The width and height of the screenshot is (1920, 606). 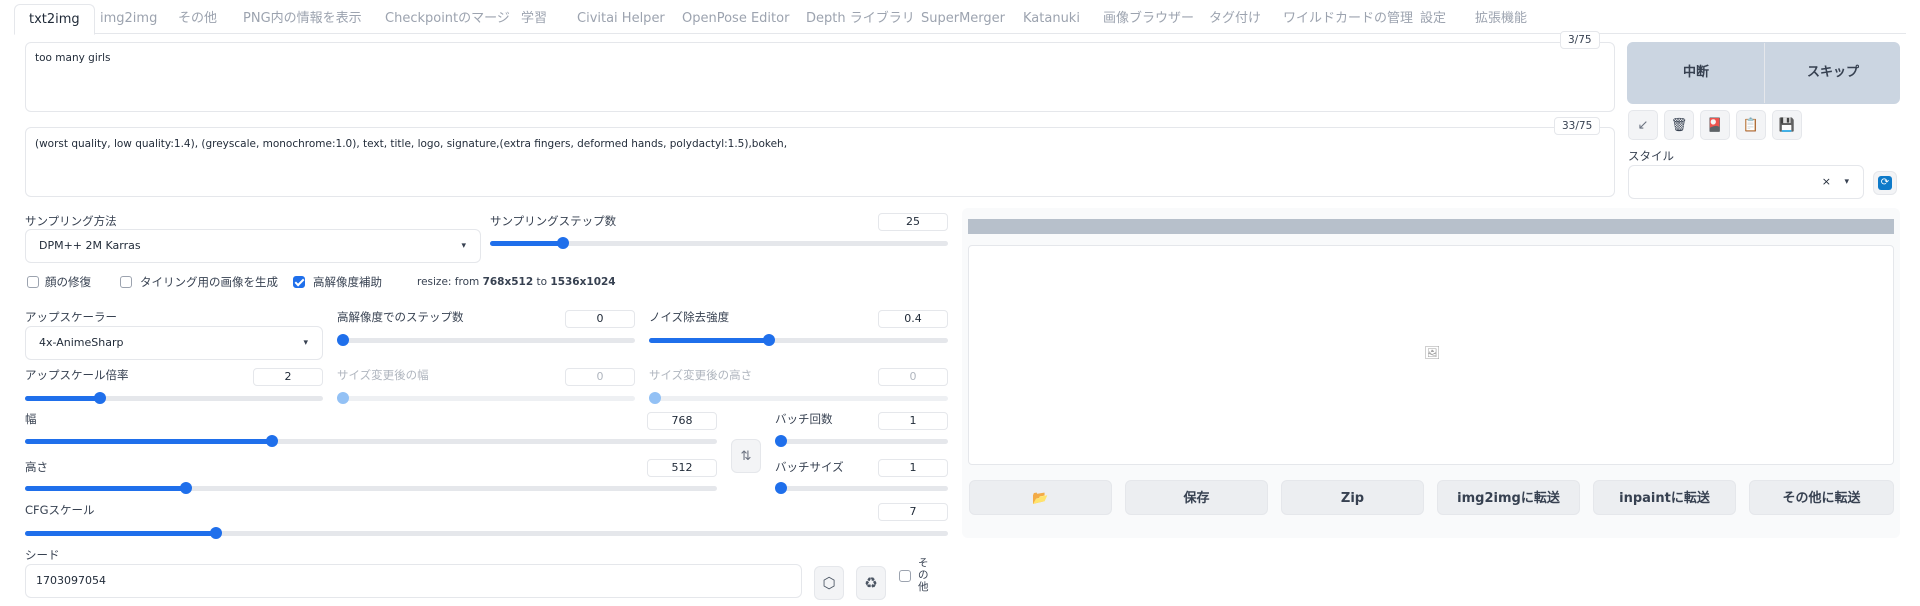 I want to click on tab-train: 学習, so click(x=534, y=19).